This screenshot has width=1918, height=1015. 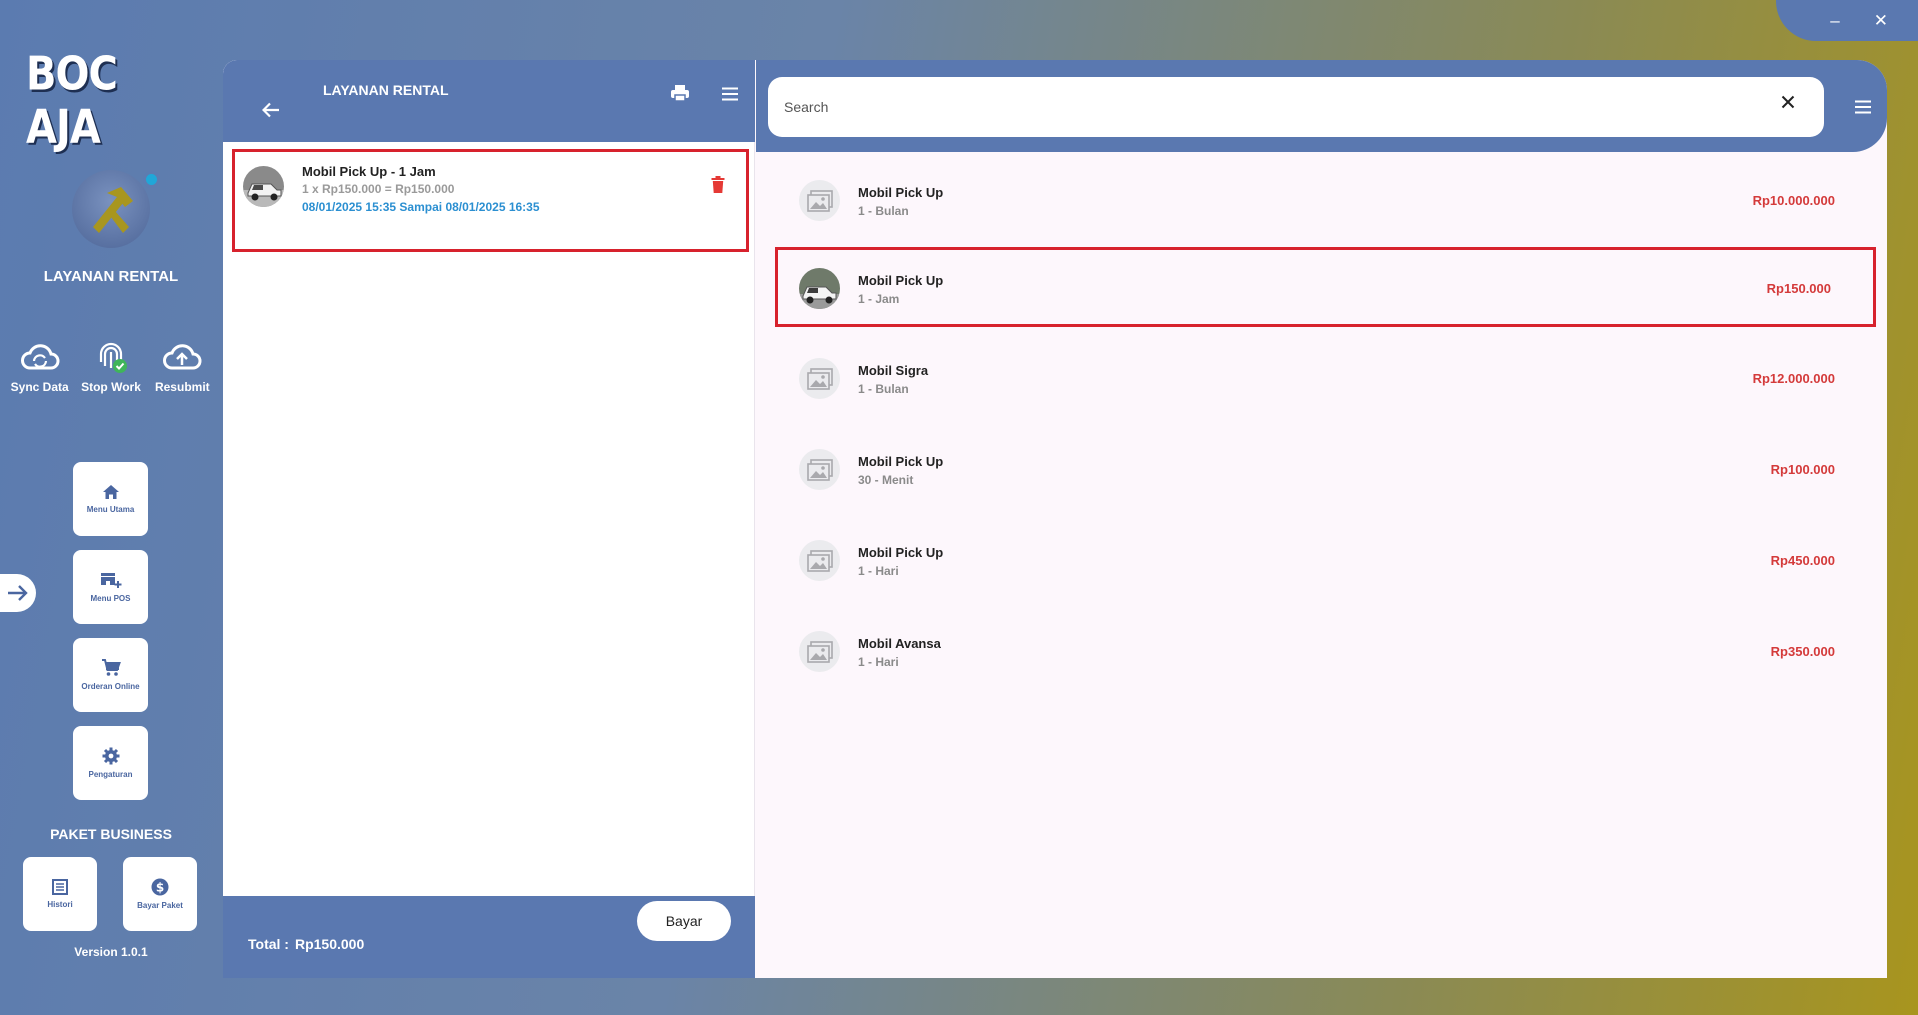 What do you see at coordinates (60, 904) in the screenshot?
I see `history-label: Histori` at bounding box center [60, 904].